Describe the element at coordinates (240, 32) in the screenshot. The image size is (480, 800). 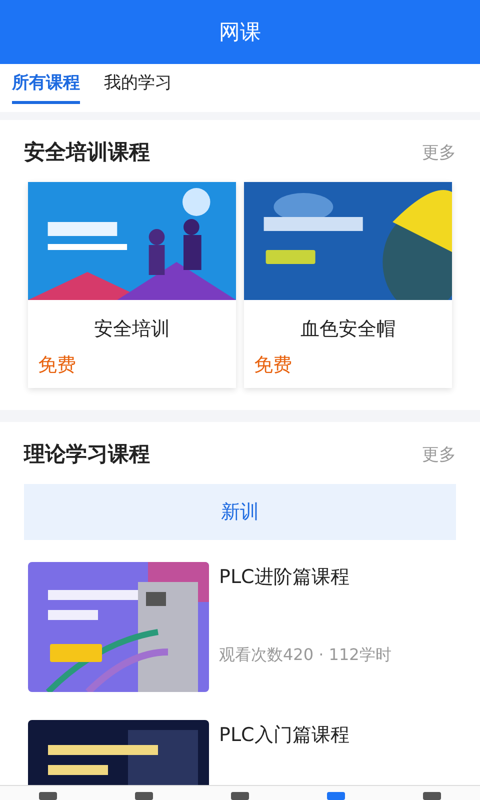
I see `page-title: 网课` at that location.